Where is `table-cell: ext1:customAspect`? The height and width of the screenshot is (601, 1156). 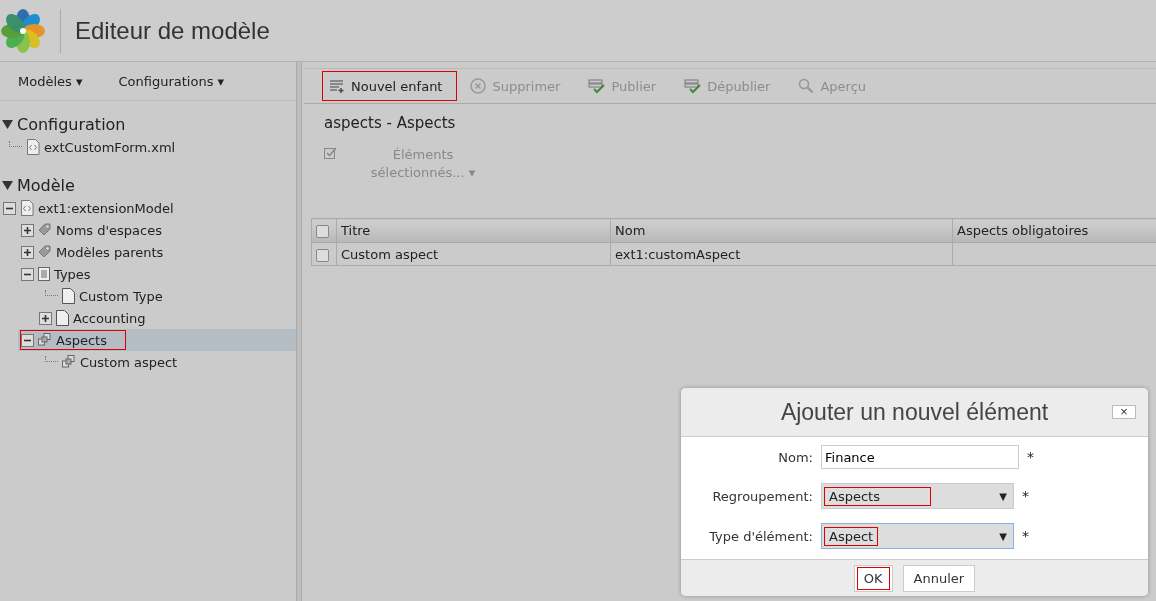 table-cell: ext1:customAspect is located at coordinates (781, 254).